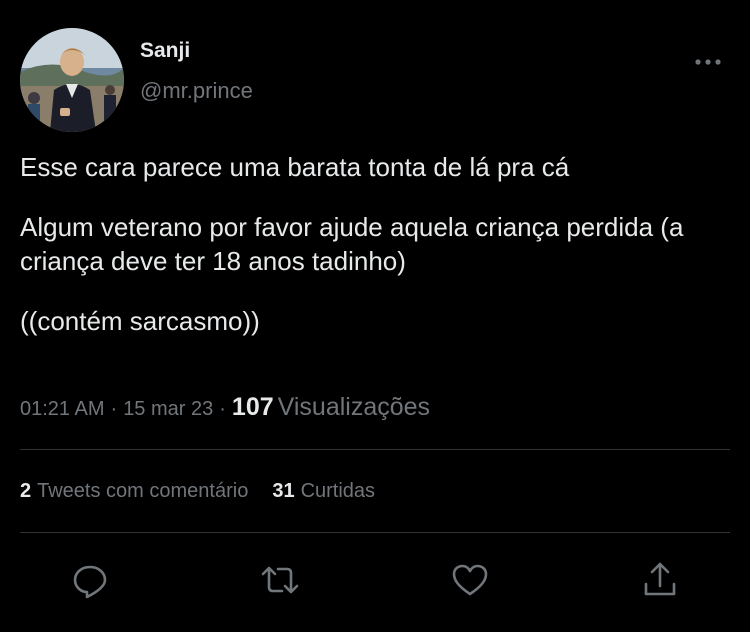 The height and width of the screenshot is (632, 750). What do you see at coordinates (143, 491) in the screenshot?
I see `quote-tweets-label: Tweets com comentário` at bounding box center [143, 491].